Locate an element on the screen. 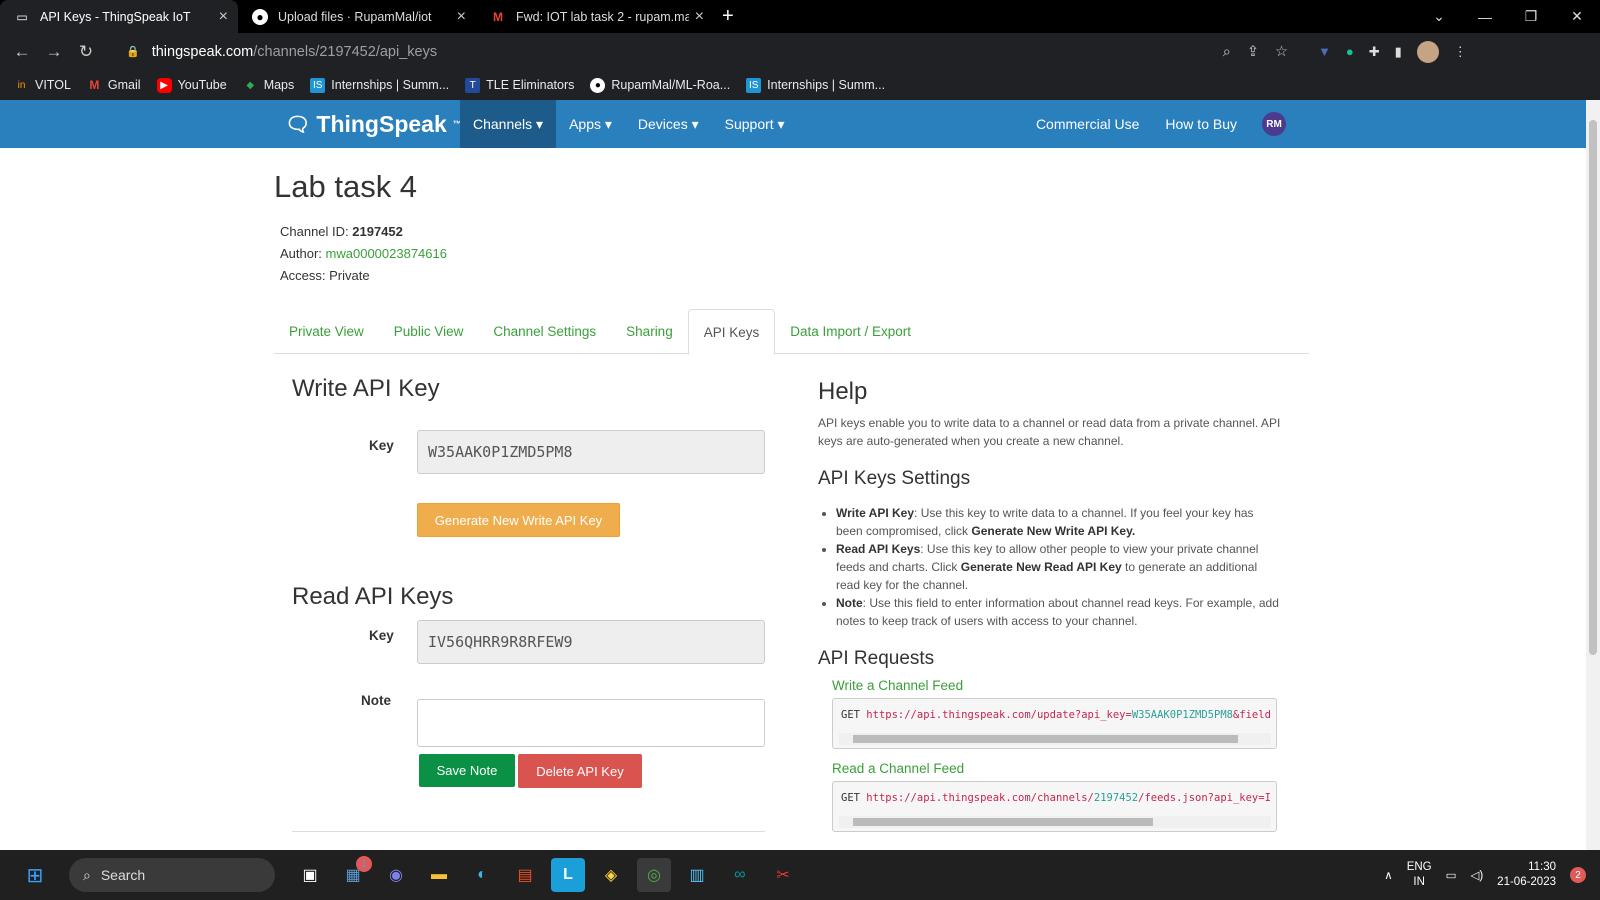 Image resolution: width=1600 pixels, height=900 pixels. user-avatar: RM is located at coordinates (1274, 124).